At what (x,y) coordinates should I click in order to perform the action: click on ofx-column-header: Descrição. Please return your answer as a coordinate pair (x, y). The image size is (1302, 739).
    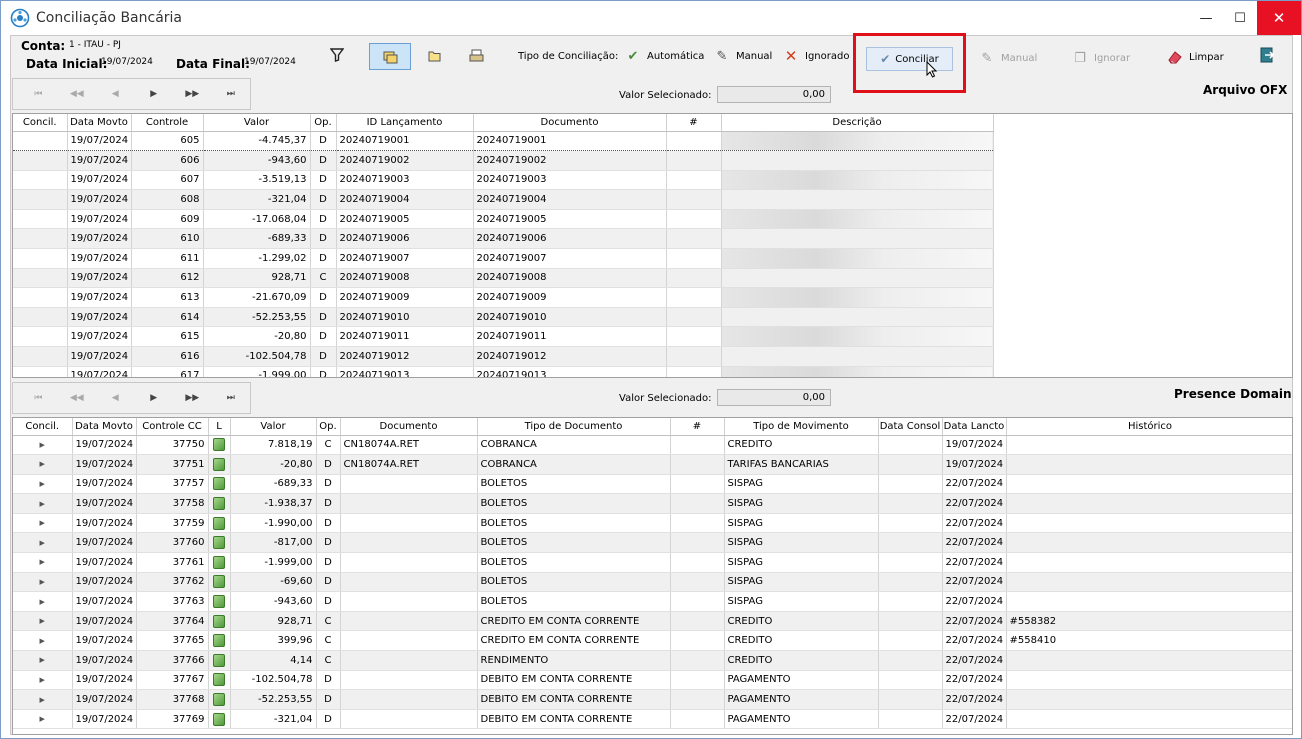
    Looking at the image, I should click on (857, 123).